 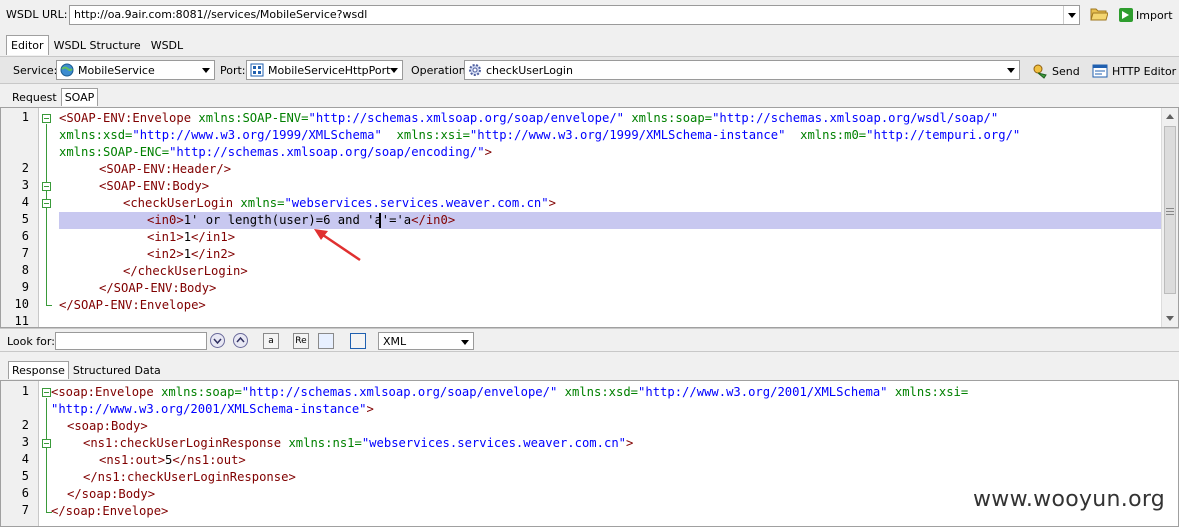 I want to click on import-button: Import, so click(x=1146, y=15).